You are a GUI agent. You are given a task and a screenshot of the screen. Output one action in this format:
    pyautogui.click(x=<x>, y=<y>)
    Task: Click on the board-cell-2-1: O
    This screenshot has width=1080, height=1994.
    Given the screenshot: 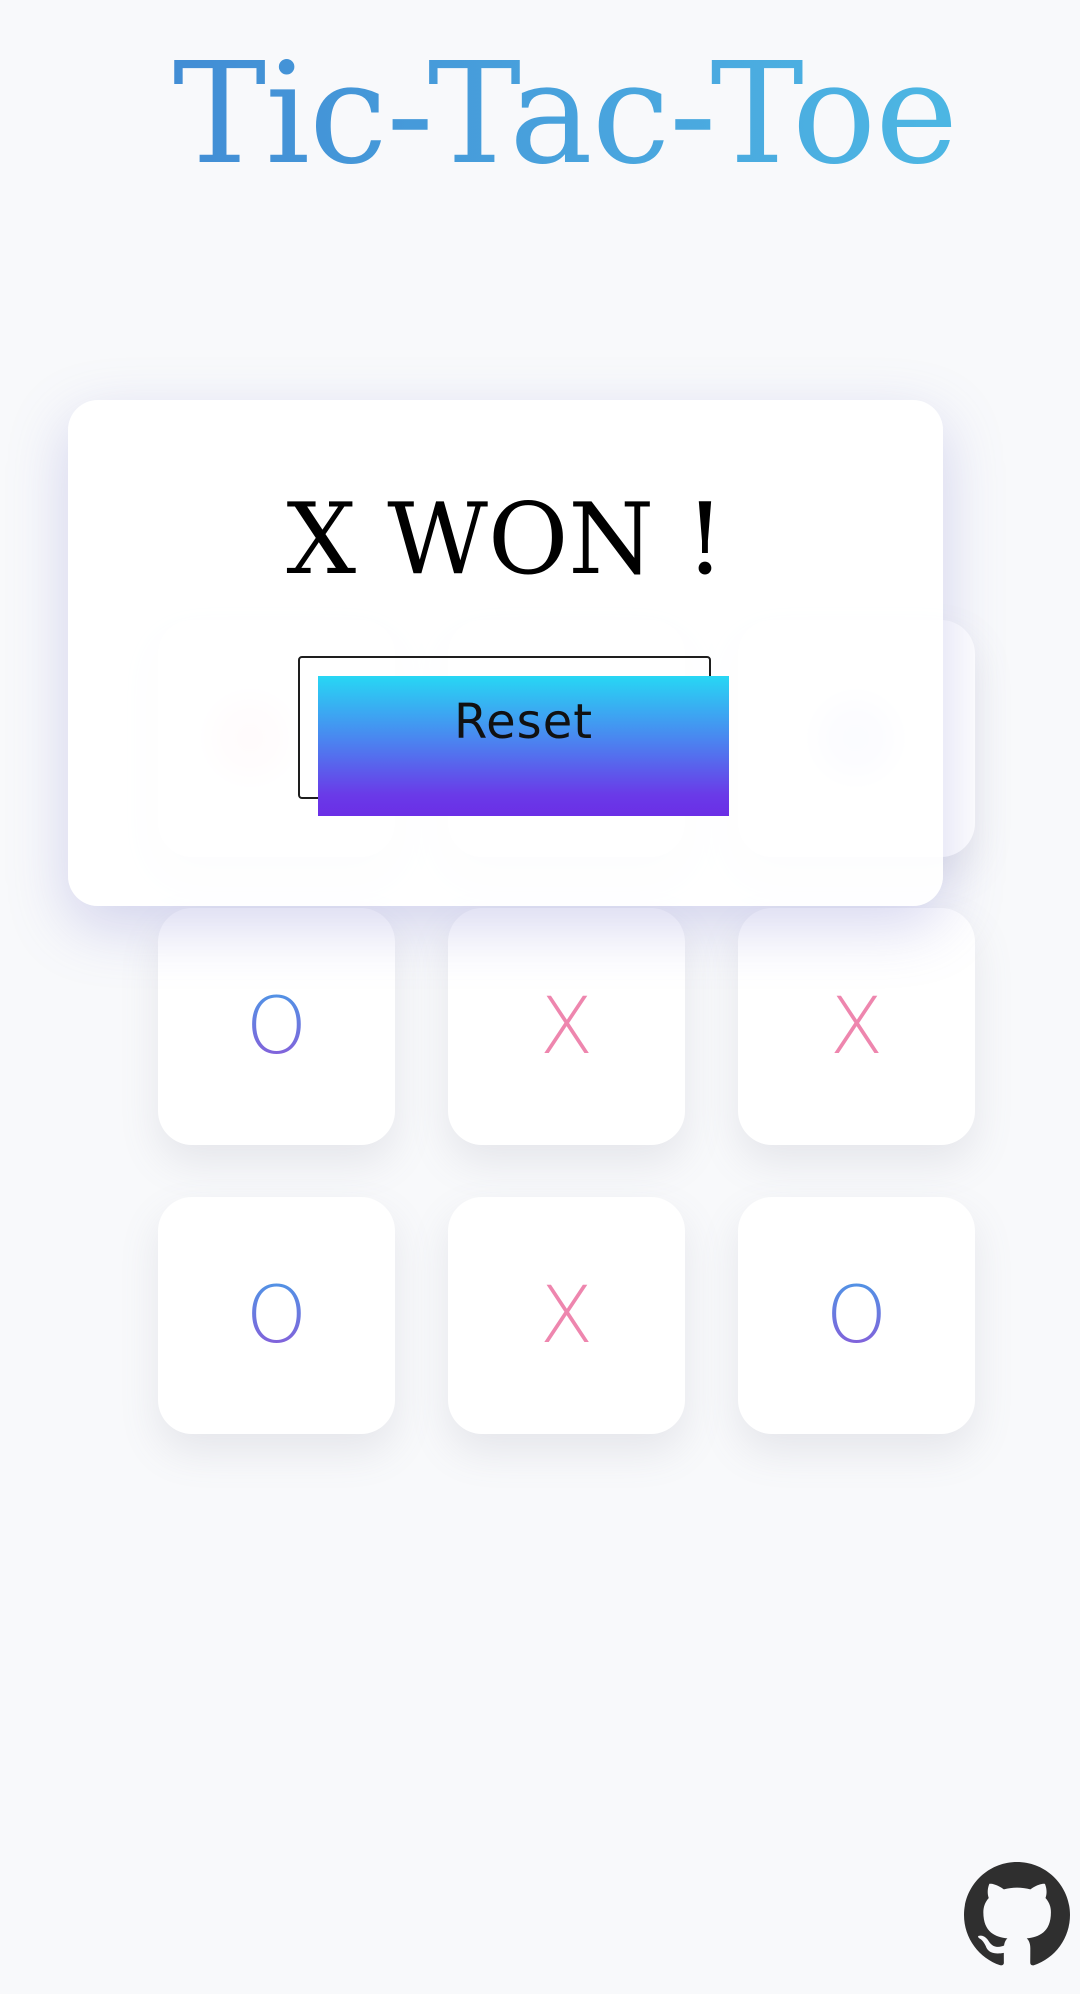 What is the action you would take?
    pyautogui.click(x=276, y=1026)
    